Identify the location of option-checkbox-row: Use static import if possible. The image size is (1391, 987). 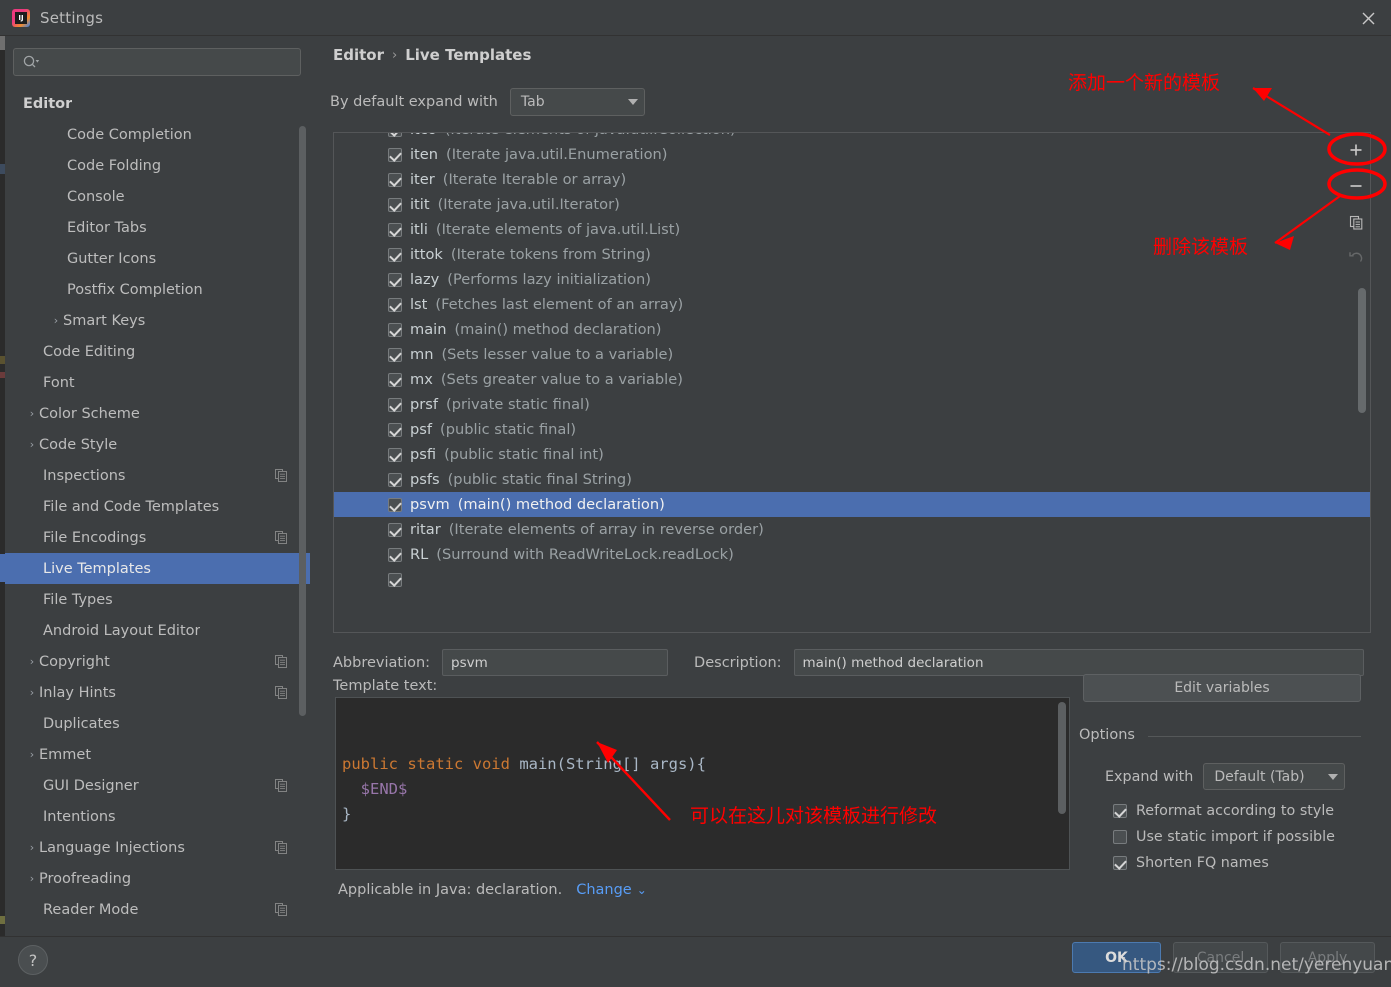
(1224, 837).